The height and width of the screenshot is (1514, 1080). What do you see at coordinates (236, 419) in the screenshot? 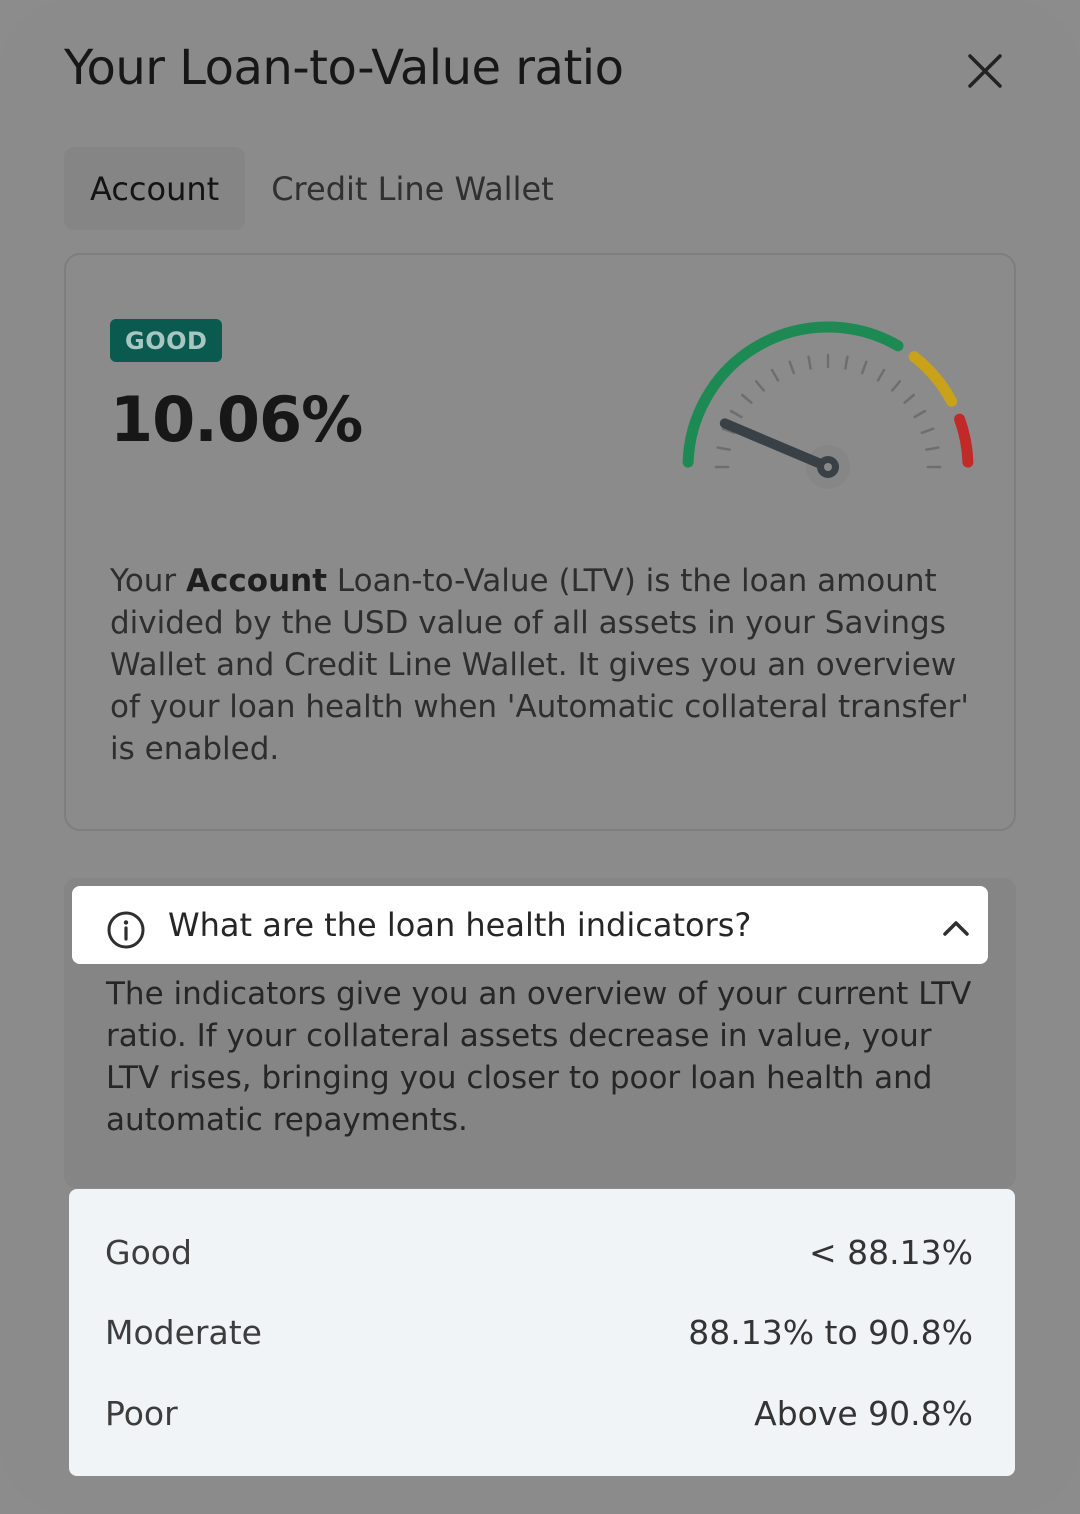
I see `ltv-value: 10.06%` at bounding box center [236, 419].